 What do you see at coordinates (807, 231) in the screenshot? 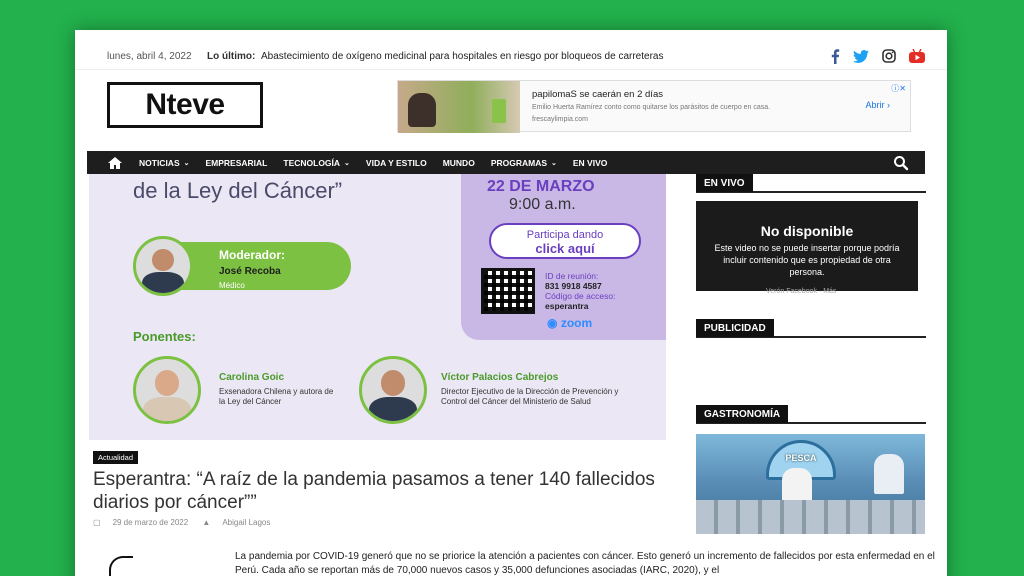
I see `video-unavailable-title: No disponible` at bounding box center [807, 231].